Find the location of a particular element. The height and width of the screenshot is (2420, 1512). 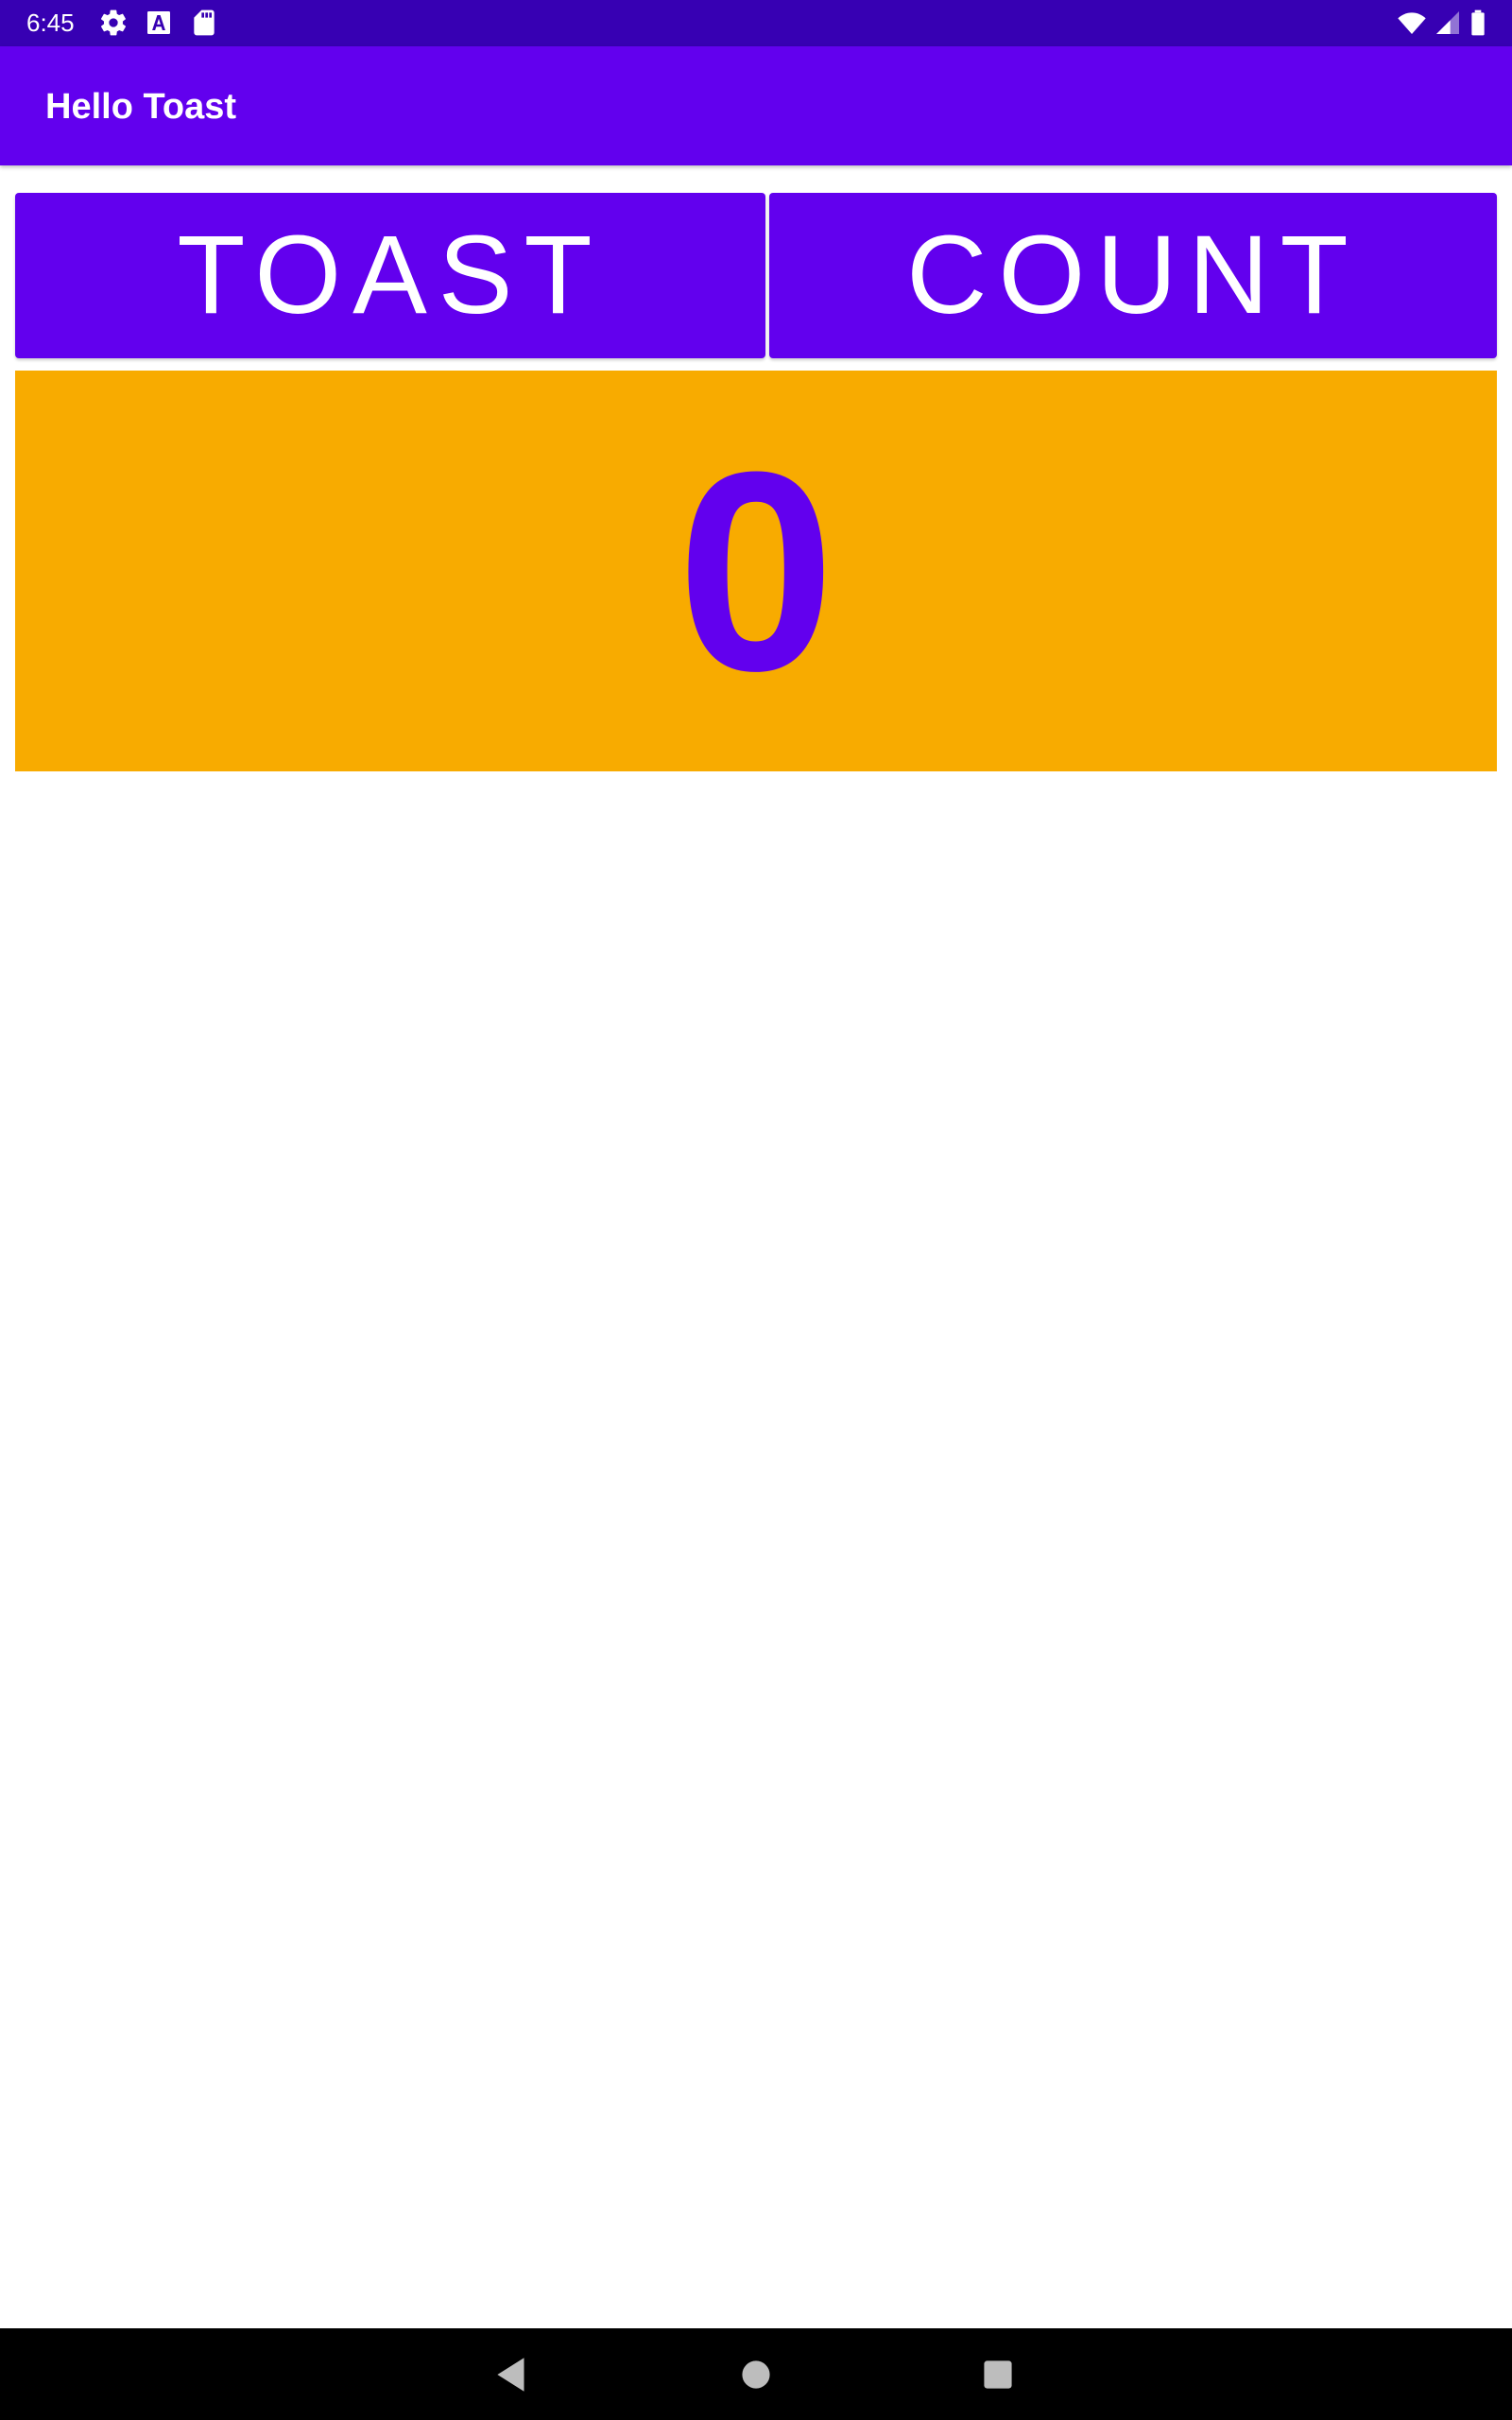

count-value: 0 is located at coordinates (756, 571).